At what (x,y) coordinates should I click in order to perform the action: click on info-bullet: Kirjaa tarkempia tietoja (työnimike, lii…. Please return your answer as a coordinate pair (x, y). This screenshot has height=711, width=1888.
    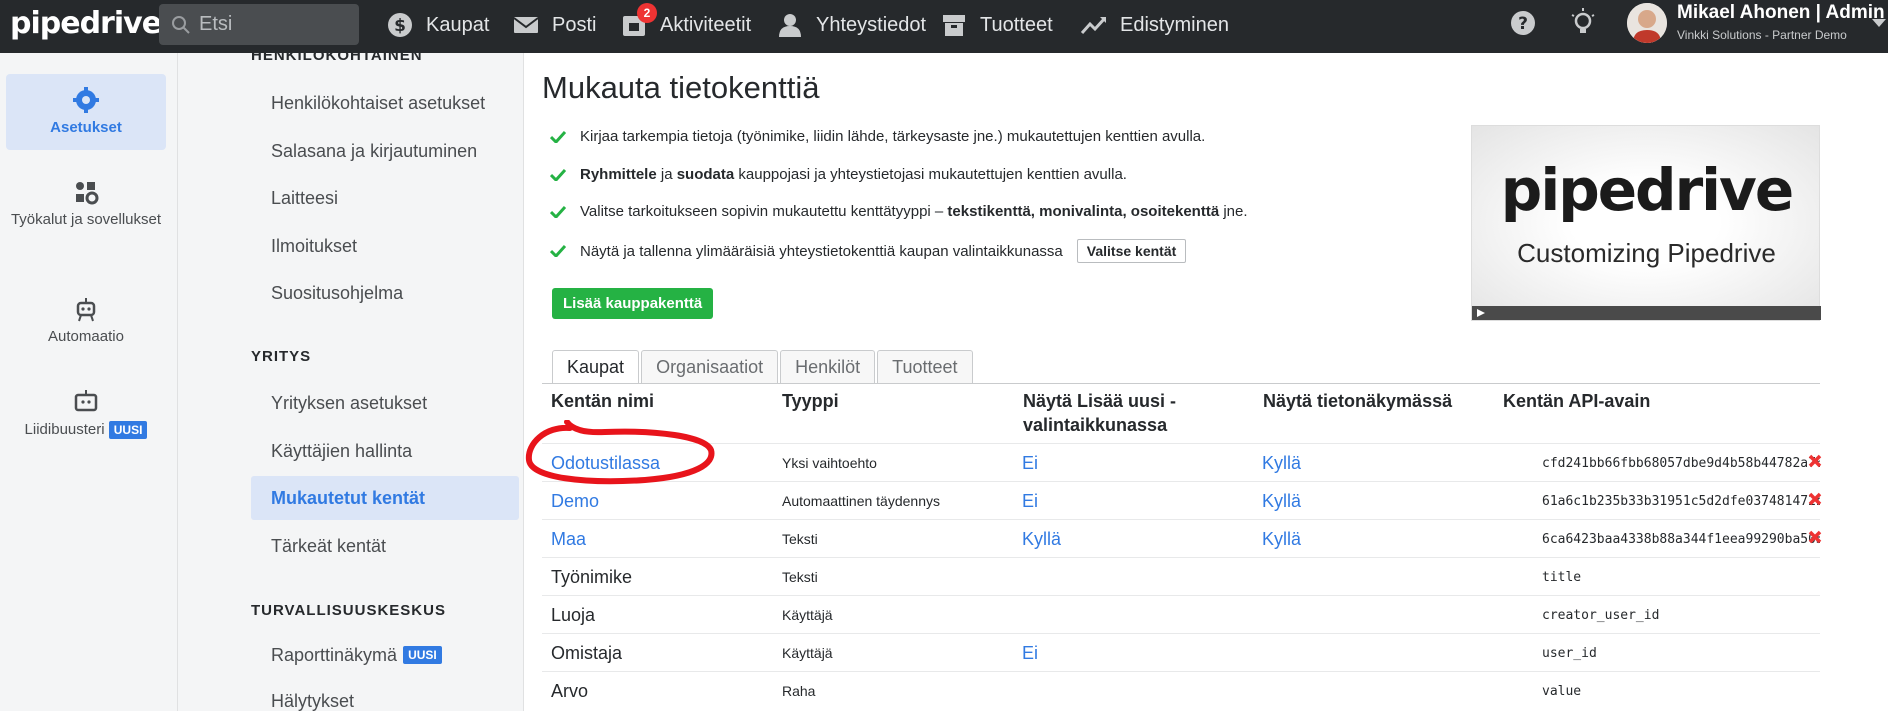
    Looking at the image, I should click on (877, 136).